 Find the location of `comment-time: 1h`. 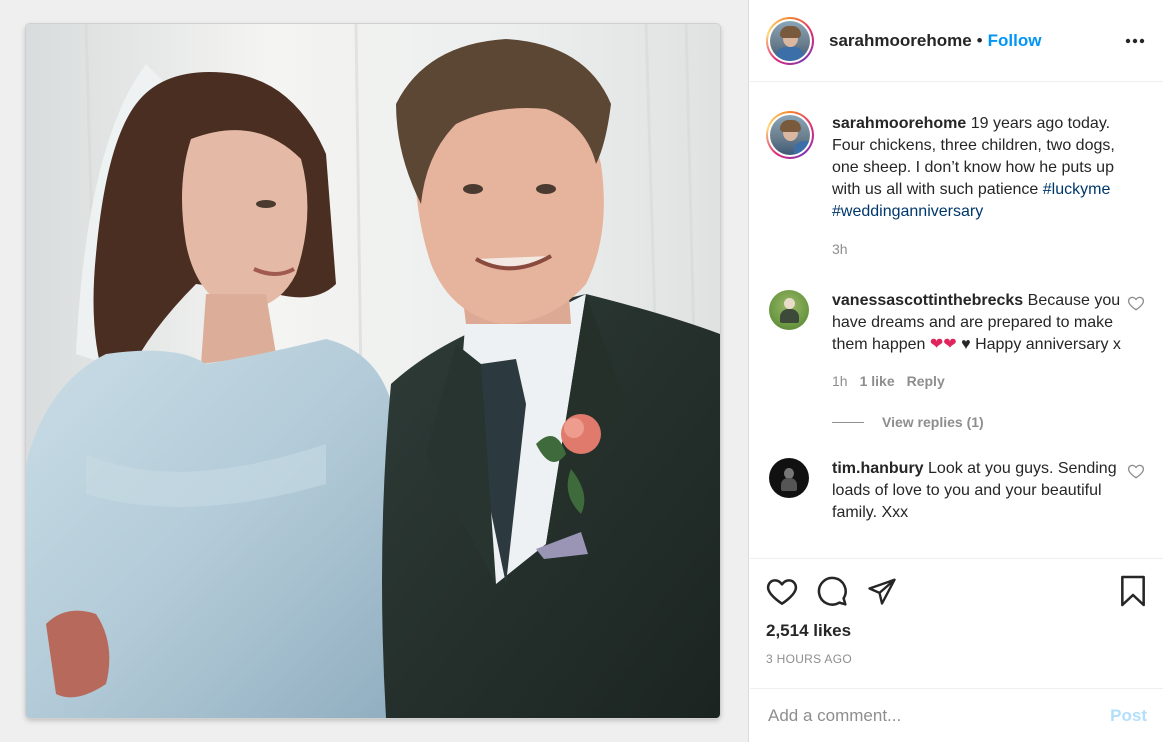

comment-time: 1h is located at coordinates (840, 381).